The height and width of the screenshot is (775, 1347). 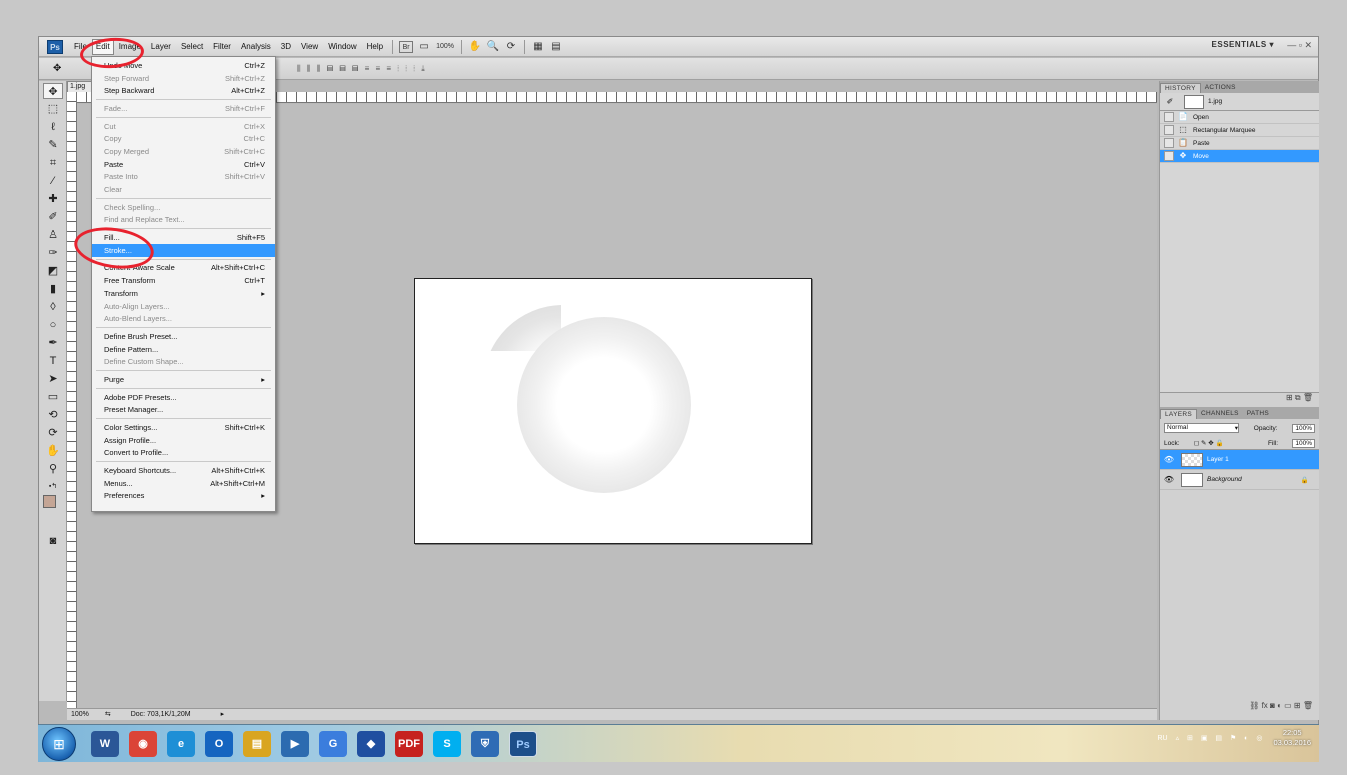 I want to click on menu-view: View, so click(x=309, y=47).